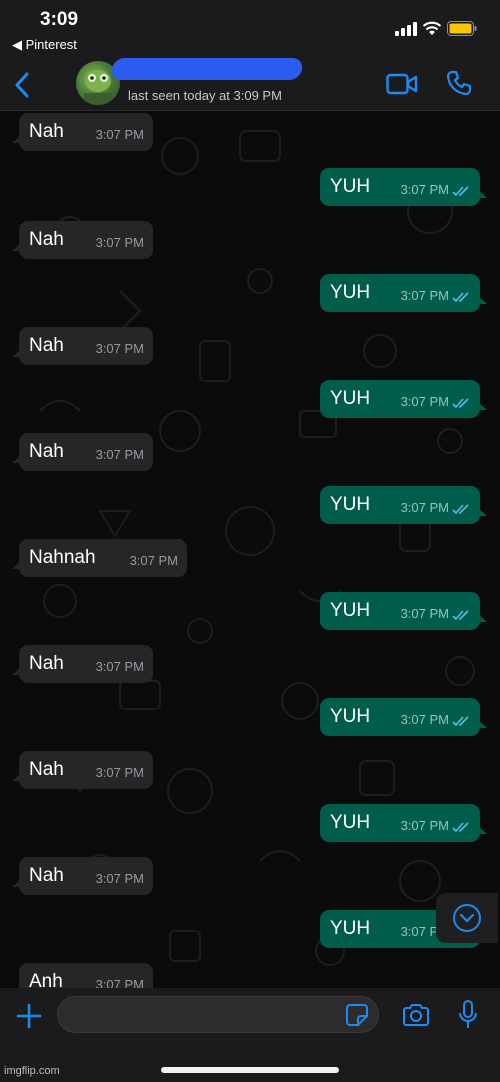  I want to click on redacted-contact-name, so click(207, 69).